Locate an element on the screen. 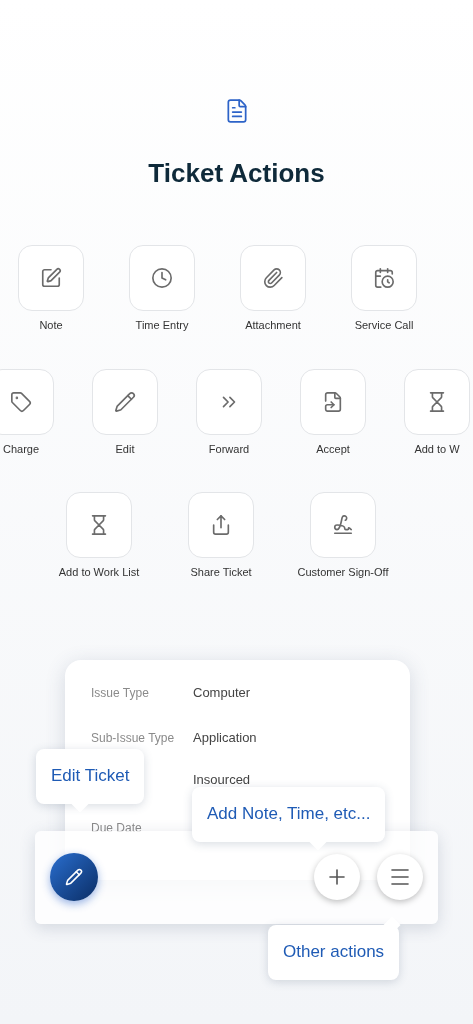 Image resolution: width=473 pixels, height=1024 pixels. menu-button is located at coordinates (400, 877).